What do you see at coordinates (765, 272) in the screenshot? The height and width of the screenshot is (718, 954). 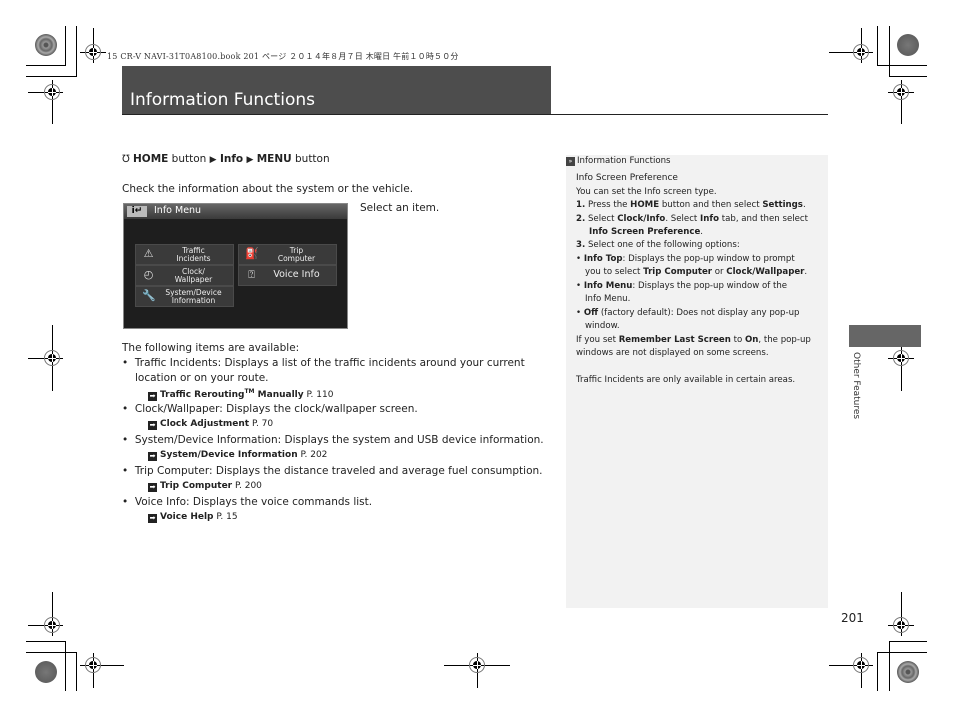 I see `t: Clock/Wallpaper` at bounding box center [765, 272].